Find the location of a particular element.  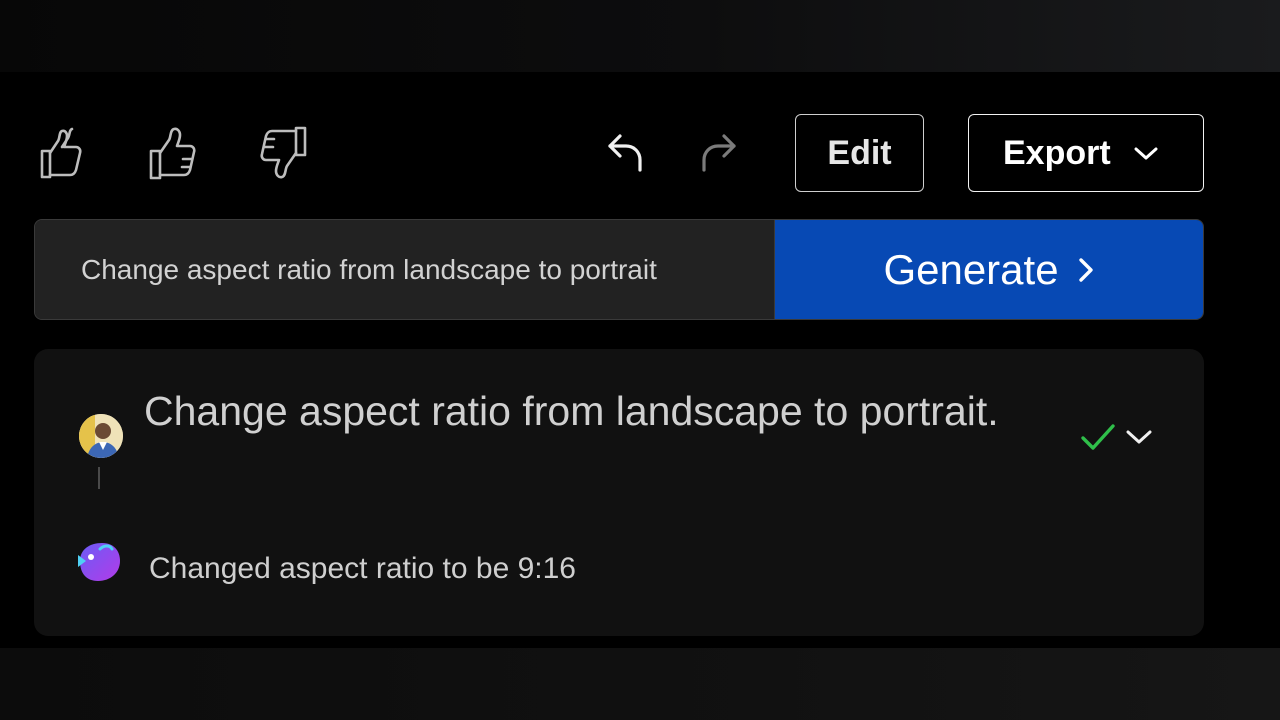

thumbs-up-icon is located at coordinates (174, 153).